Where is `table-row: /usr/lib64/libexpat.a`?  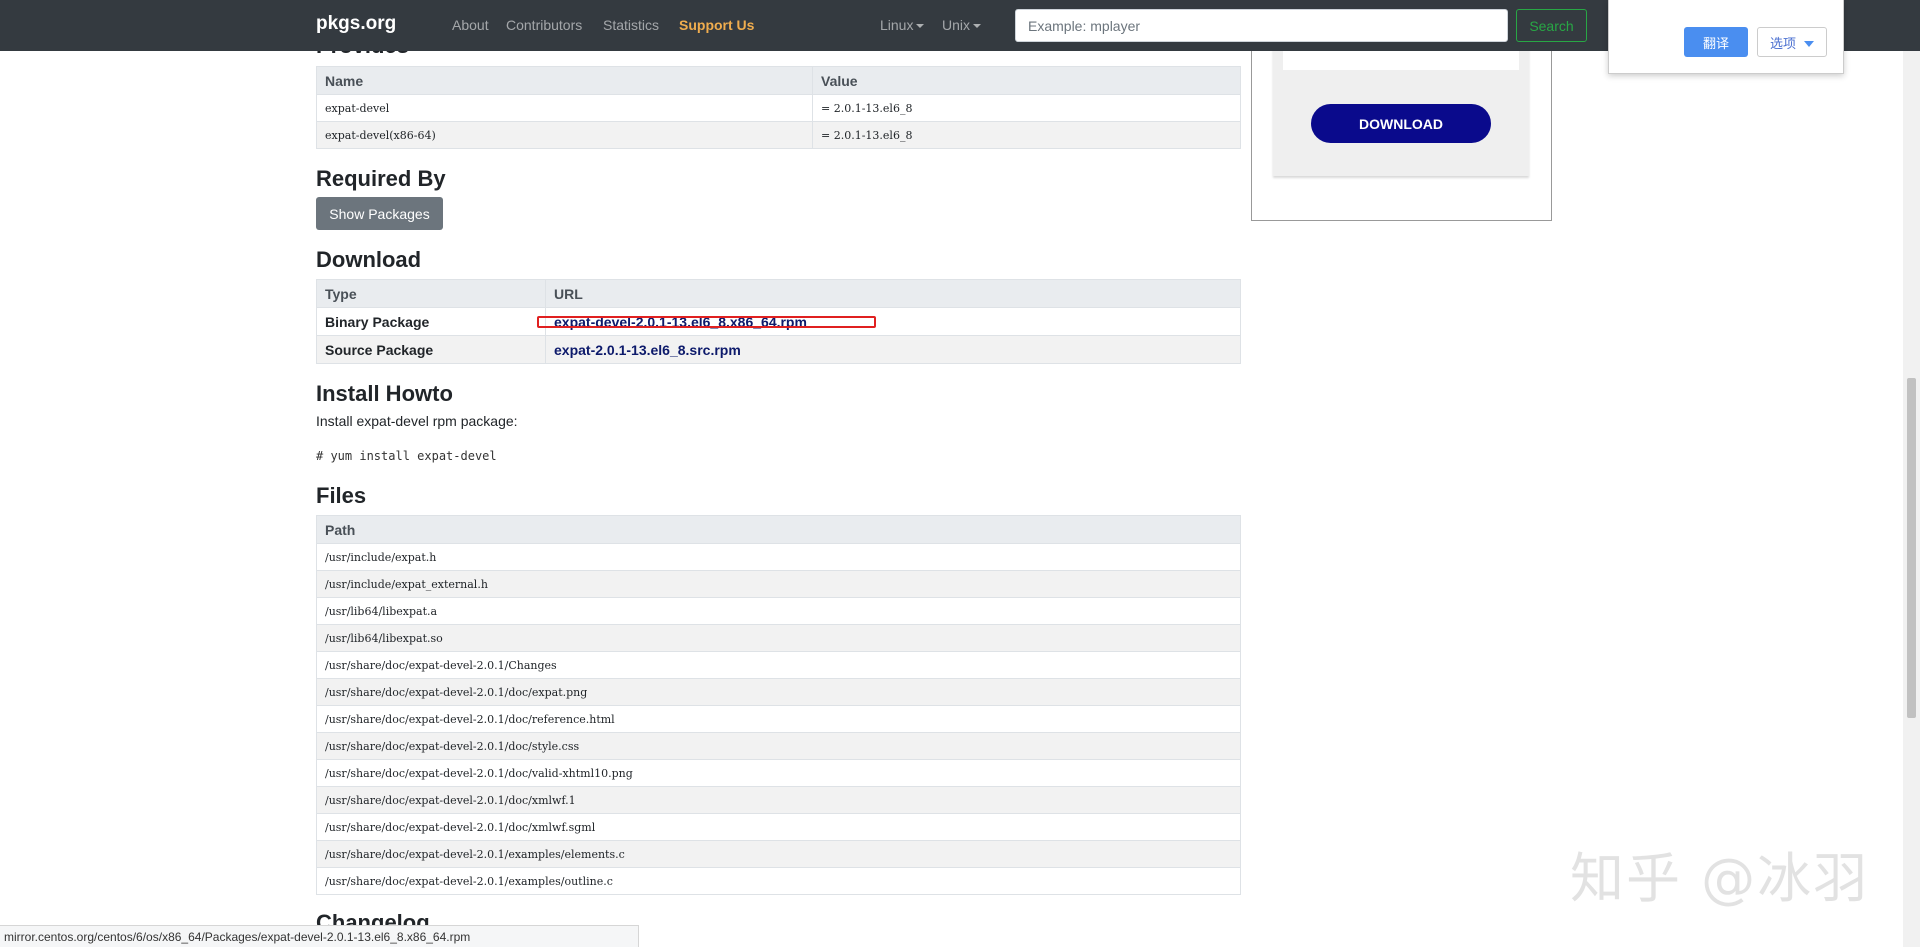
table-row: /usr/lib64/libexpat.a is located at coordinates (778, 611).